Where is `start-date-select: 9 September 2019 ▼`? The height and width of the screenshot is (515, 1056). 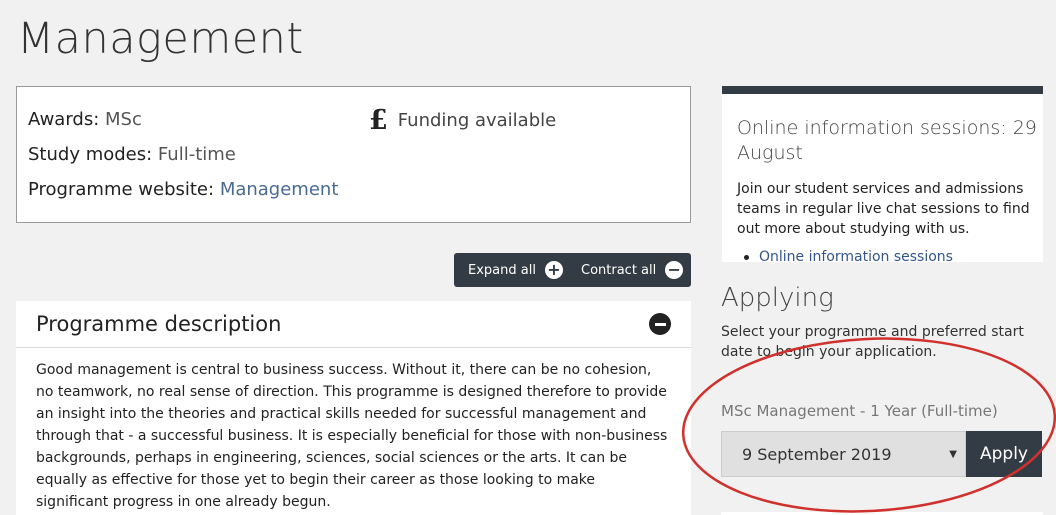
start-date-select: 9 September 2019 ▼ is located at coordinates (843, 454).